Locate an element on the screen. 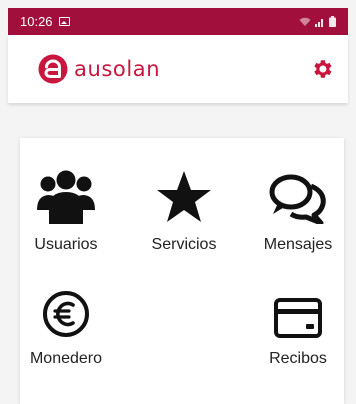 The width and height of the screenshot is (356, 404). status-time: 10:26 is located at coordinates (36, 21).